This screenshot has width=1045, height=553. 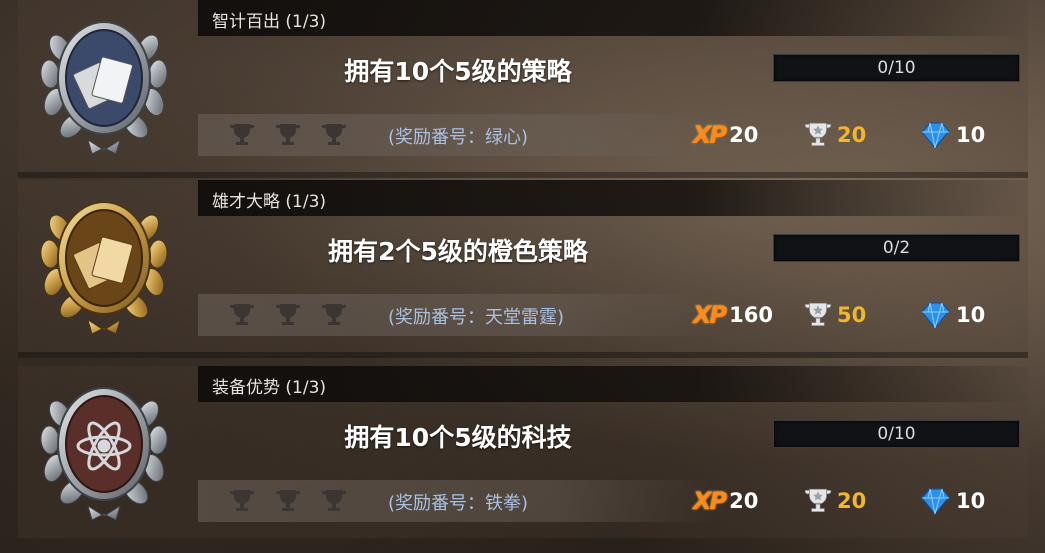 I want to click on tier-strip: (奖励番号：绿心), so click(x=455, y=135).